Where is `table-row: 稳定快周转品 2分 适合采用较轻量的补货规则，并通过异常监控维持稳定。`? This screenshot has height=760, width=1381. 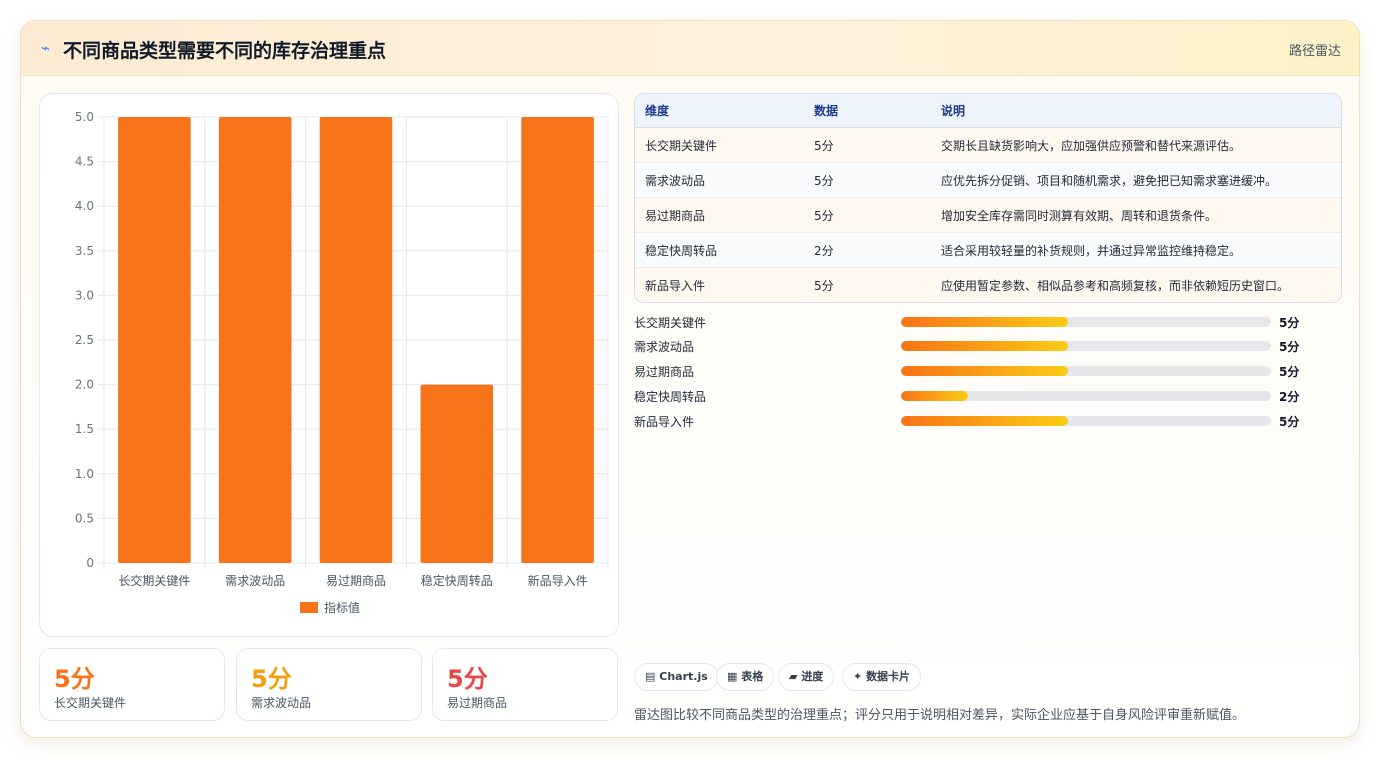
table-row: 稳定快周转品 2分 适合采用较轻量的补货规则，并通过异常监控维持稳定。 is located at coordinates (988, 250).